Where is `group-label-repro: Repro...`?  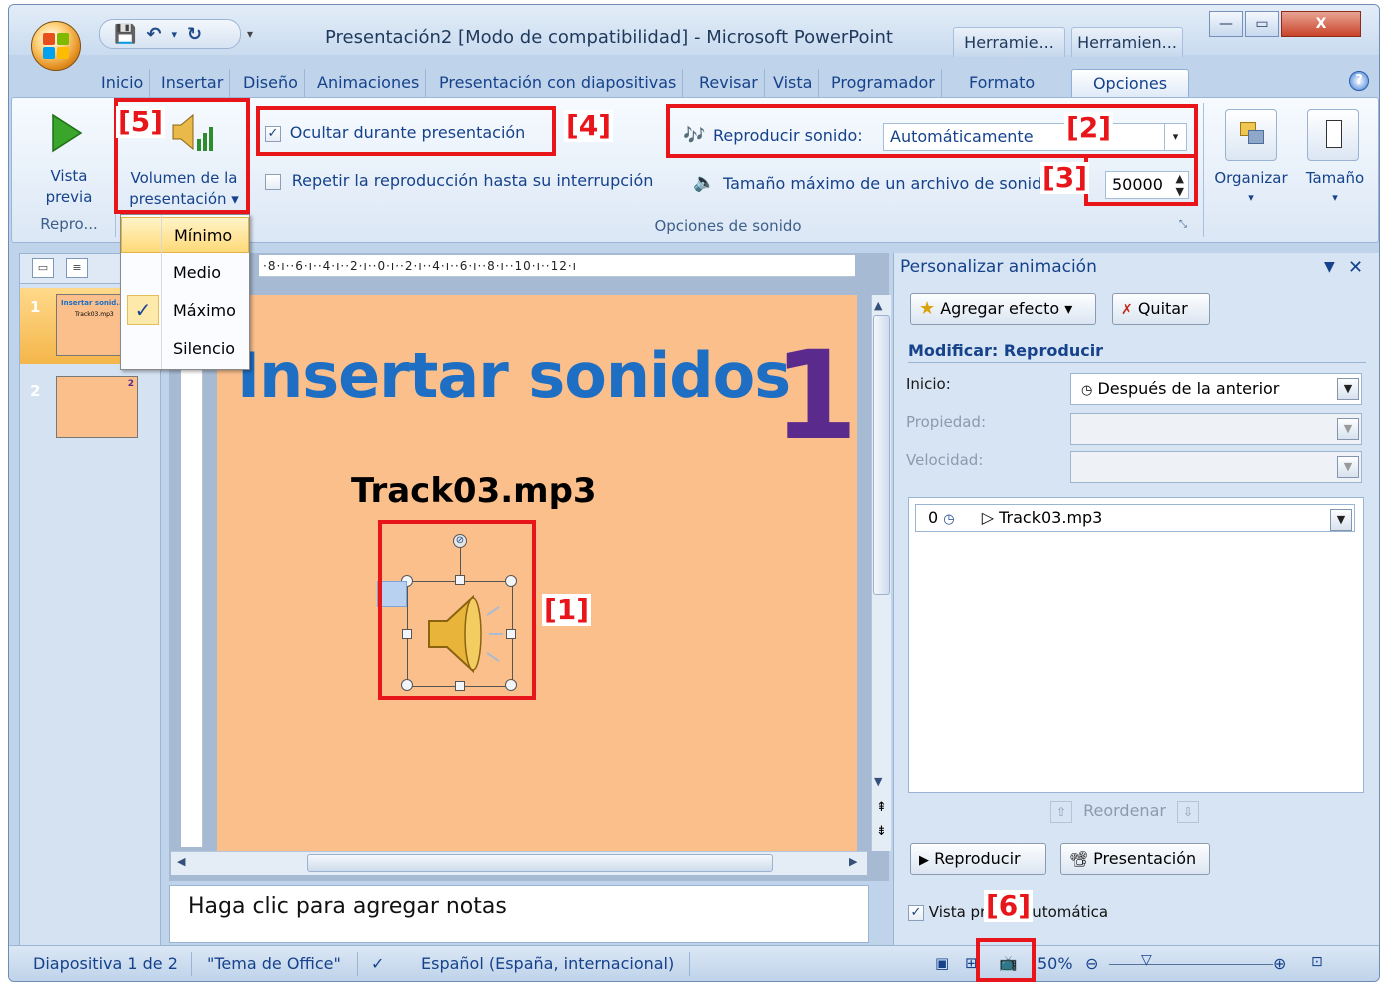
group-label-repro: Repro... is located at coordinates (69, 224).